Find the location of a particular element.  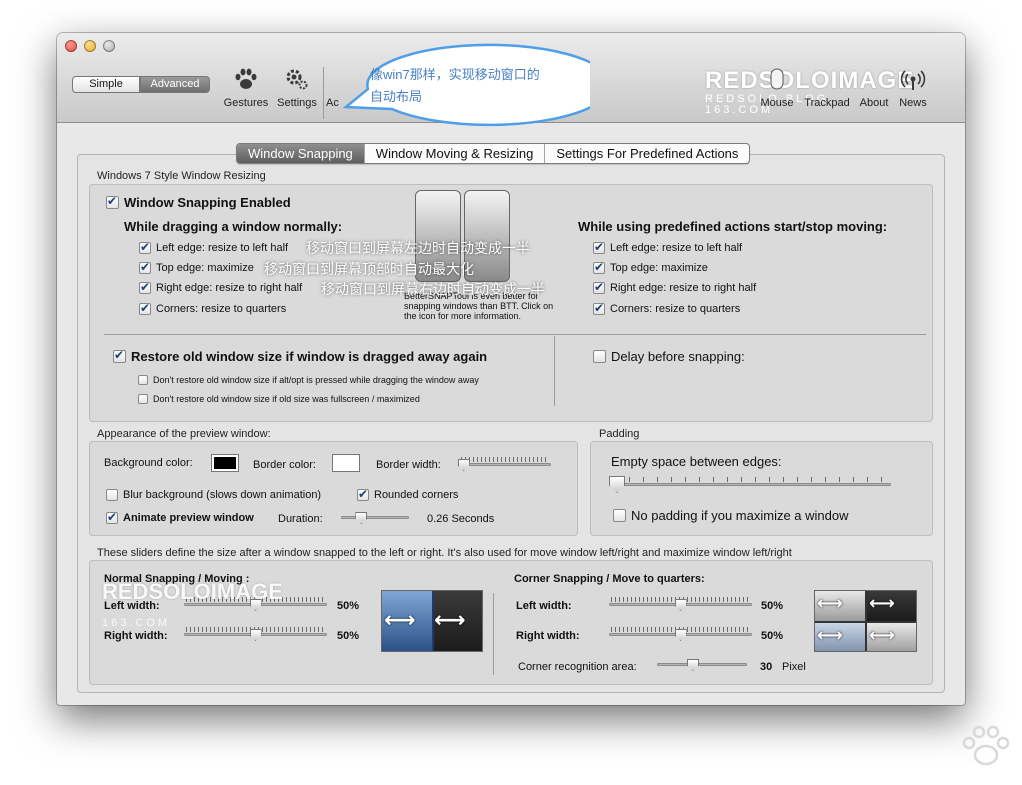

toolbar-settings: Settings is located at coordinates (297, 93).